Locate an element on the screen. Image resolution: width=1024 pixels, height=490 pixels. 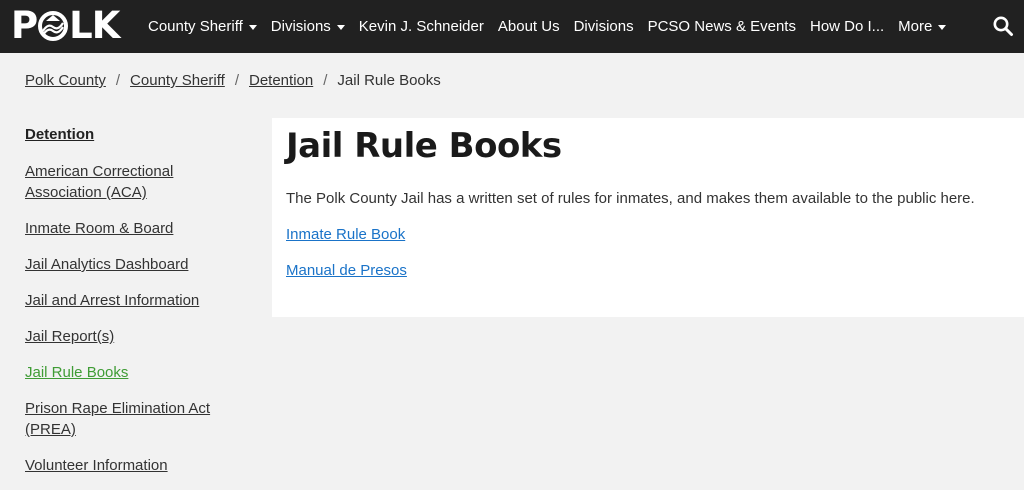
nav-label: Kevin J. Schneider is located at coordinates (421, 26).